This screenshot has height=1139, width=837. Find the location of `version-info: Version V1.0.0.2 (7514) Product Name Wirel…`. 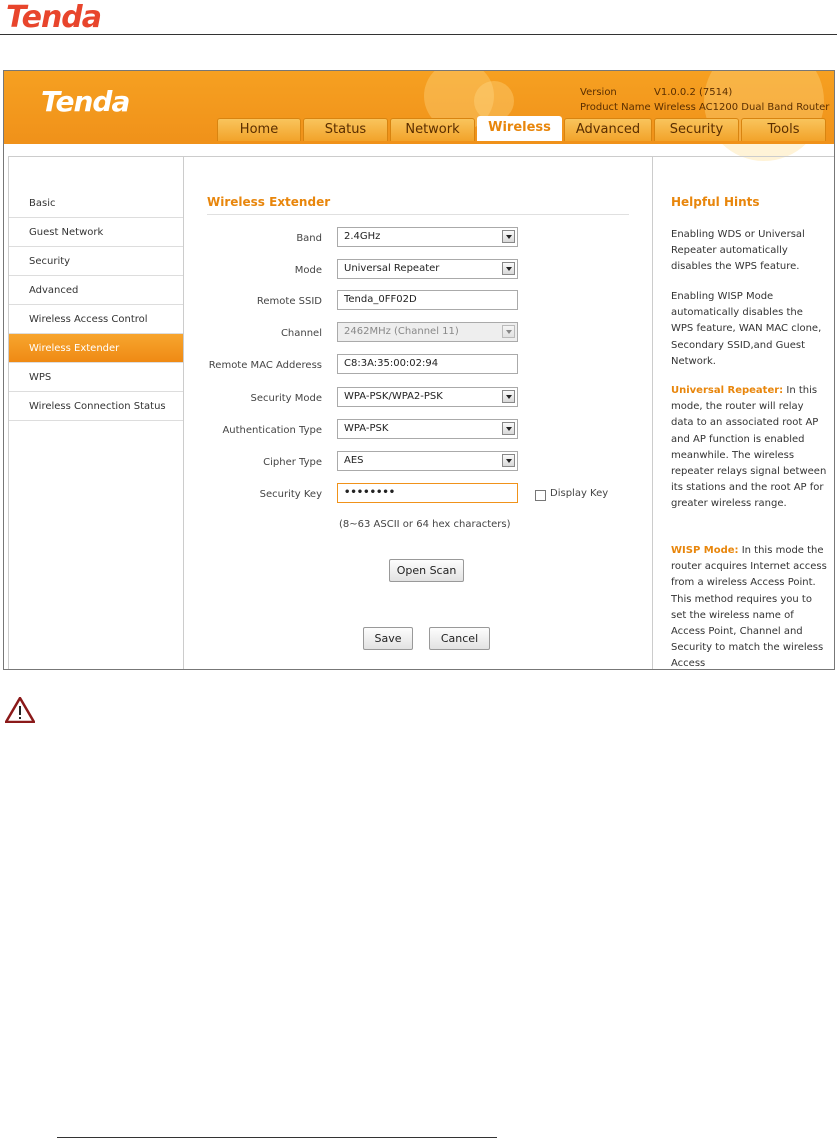

version-info: Version V1.0.0.2 (7514) Product Name Wirel… is located at coordinates (704, 100).